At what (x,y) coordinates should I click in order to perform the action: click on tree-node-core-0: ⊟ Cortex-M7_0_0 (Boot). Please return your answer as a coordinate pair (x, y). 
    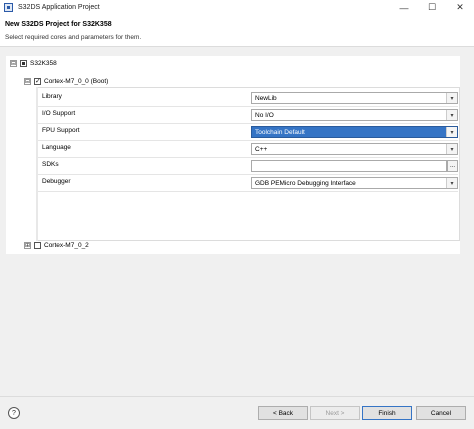
    Looking at the image, I should click on (66, 81).